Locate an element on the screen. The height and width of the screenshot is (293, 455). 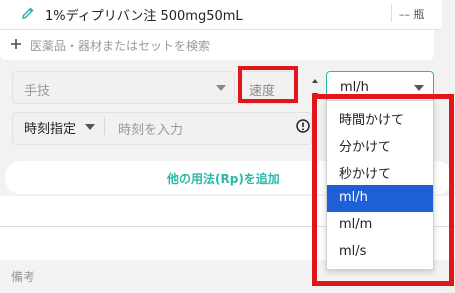
notes-label: 備考 is located at coordinates (23, 277).